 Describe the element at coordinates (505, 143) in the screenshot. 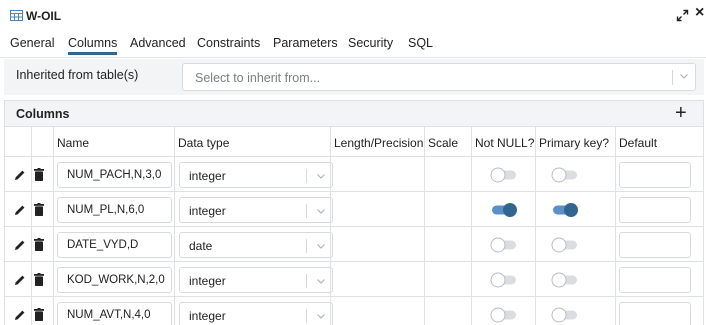

I see `header-not-null: Not NULL?` at that location.